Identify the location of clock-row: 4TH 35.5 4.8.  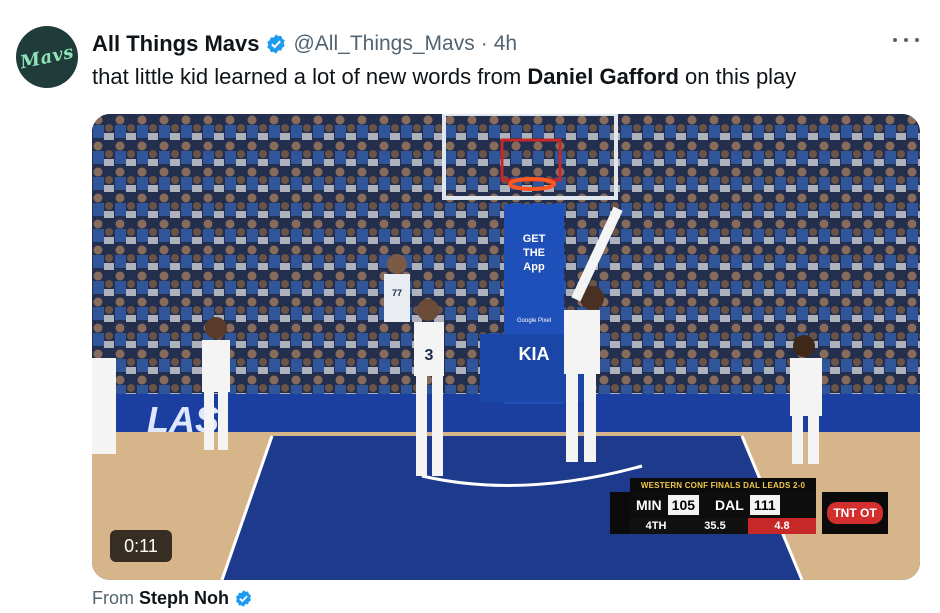
(723, 526).